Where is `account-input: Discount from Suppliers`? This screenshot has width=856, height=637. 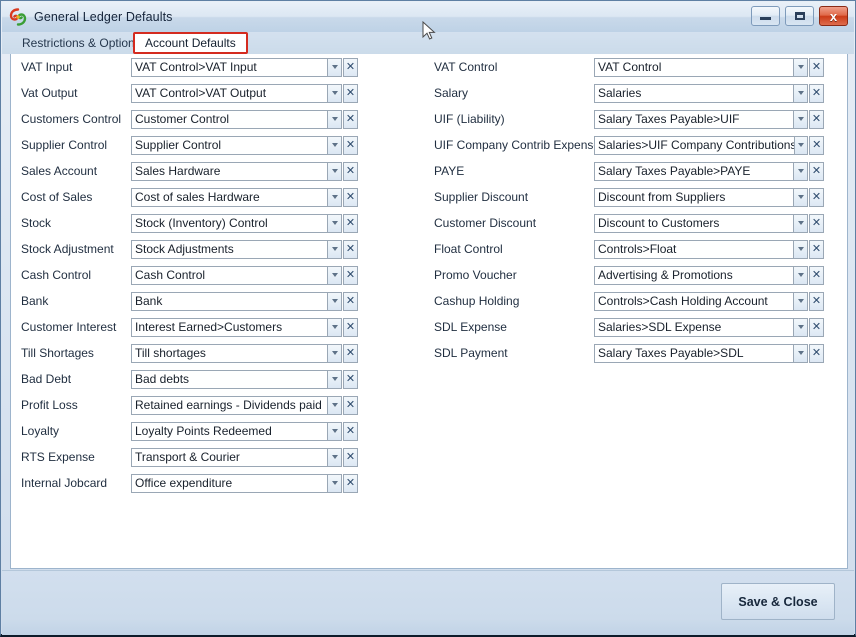 account-input: Discount from Suppliers is located at coordinates (693, 197).